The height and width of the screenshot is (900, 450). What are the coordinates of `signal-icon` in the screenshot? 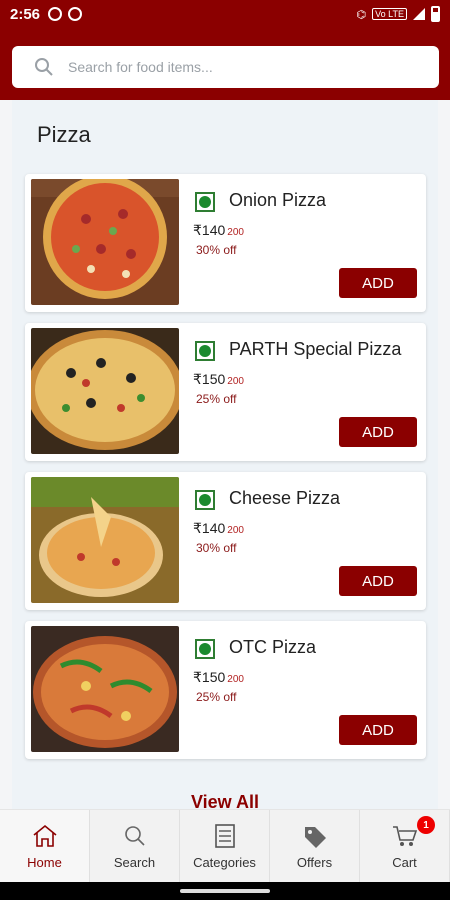 It's located at (419, 14).